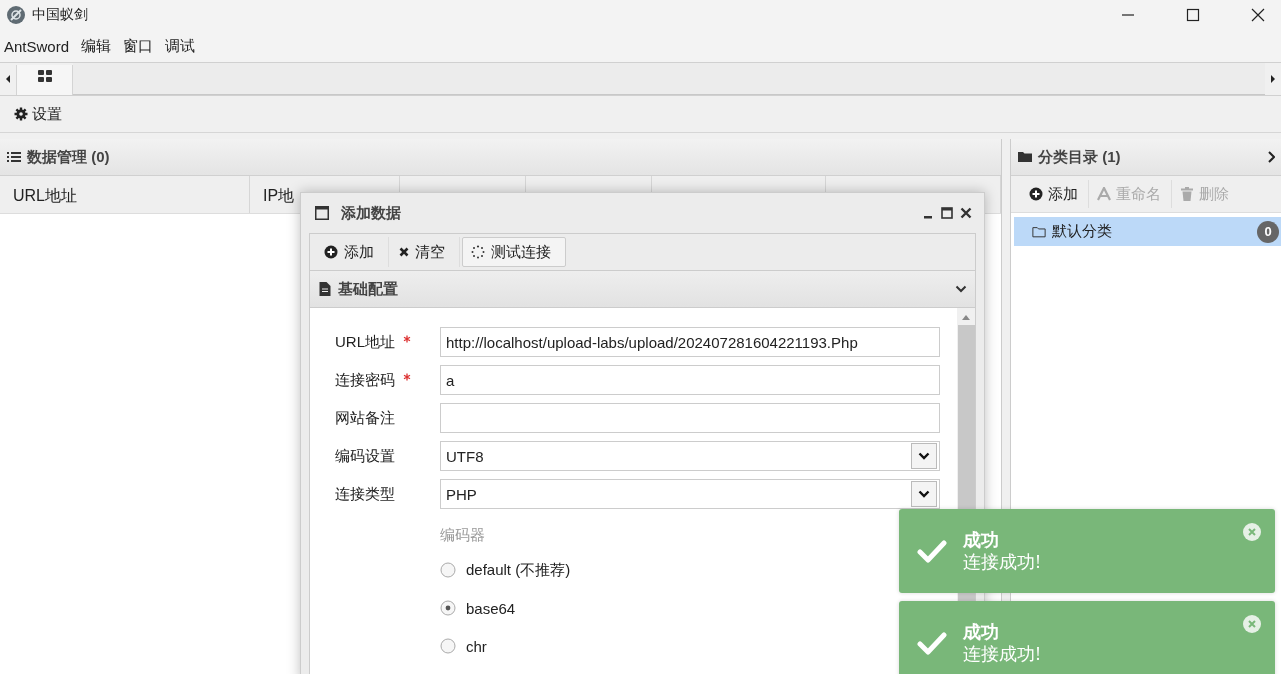 The width and height of the screenshot is (1281, 674). I want to click on radio-label: base64, so click(491, 608).